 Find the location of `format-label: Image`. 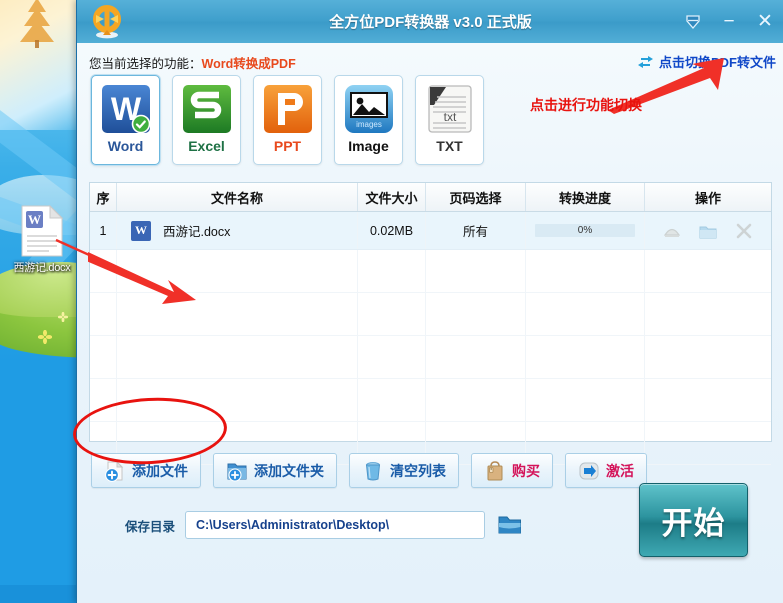

format-label: Image is located at coordinates (368, 146).